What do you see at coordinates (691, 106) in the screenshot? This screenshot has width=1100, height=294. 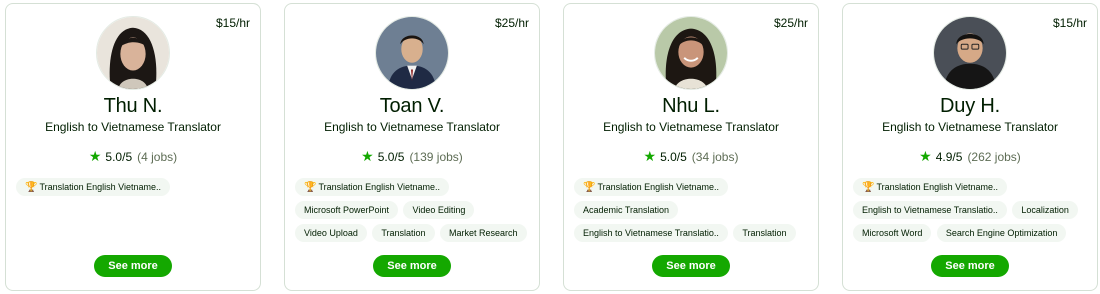 I see `freelancer-name: Nhu L.` at bounding box center [691, 106].